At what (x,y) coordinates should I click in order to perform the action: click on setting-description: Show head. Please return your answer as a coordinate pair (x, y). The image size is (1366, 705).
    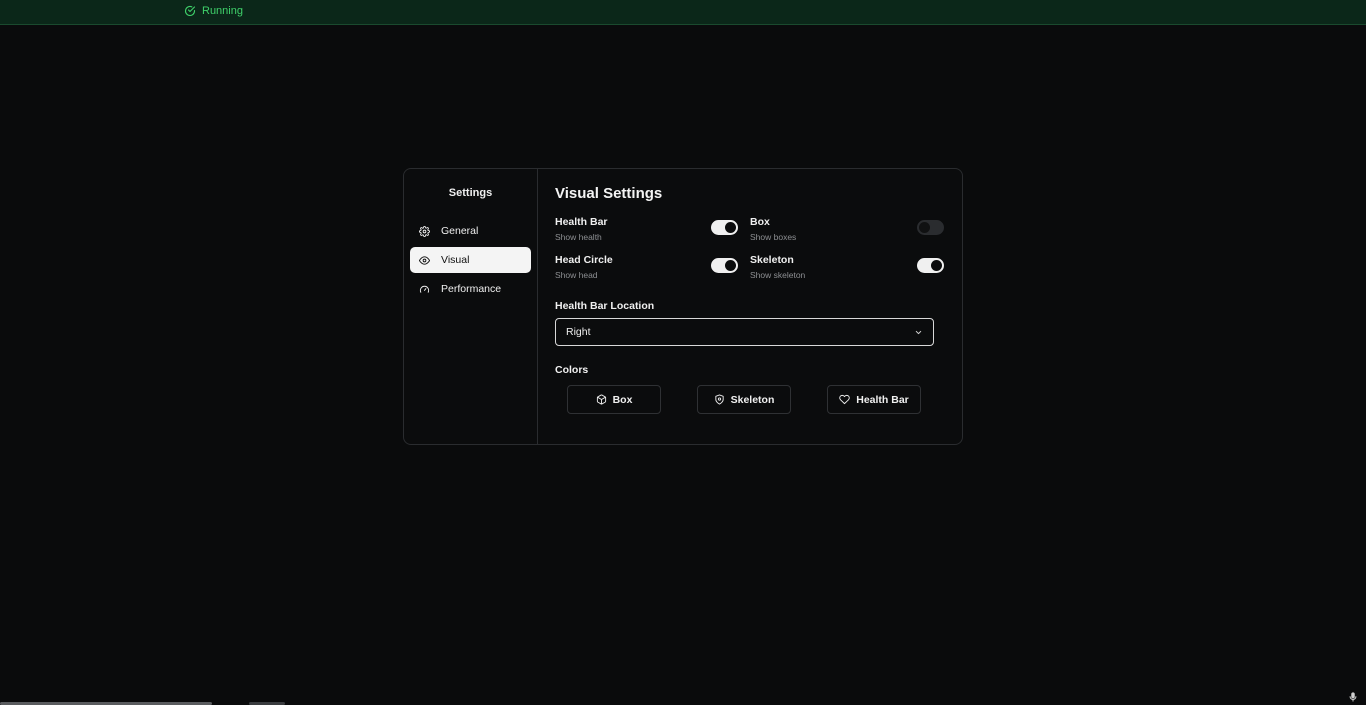
    Looking at the image, I should click on (576, 275).